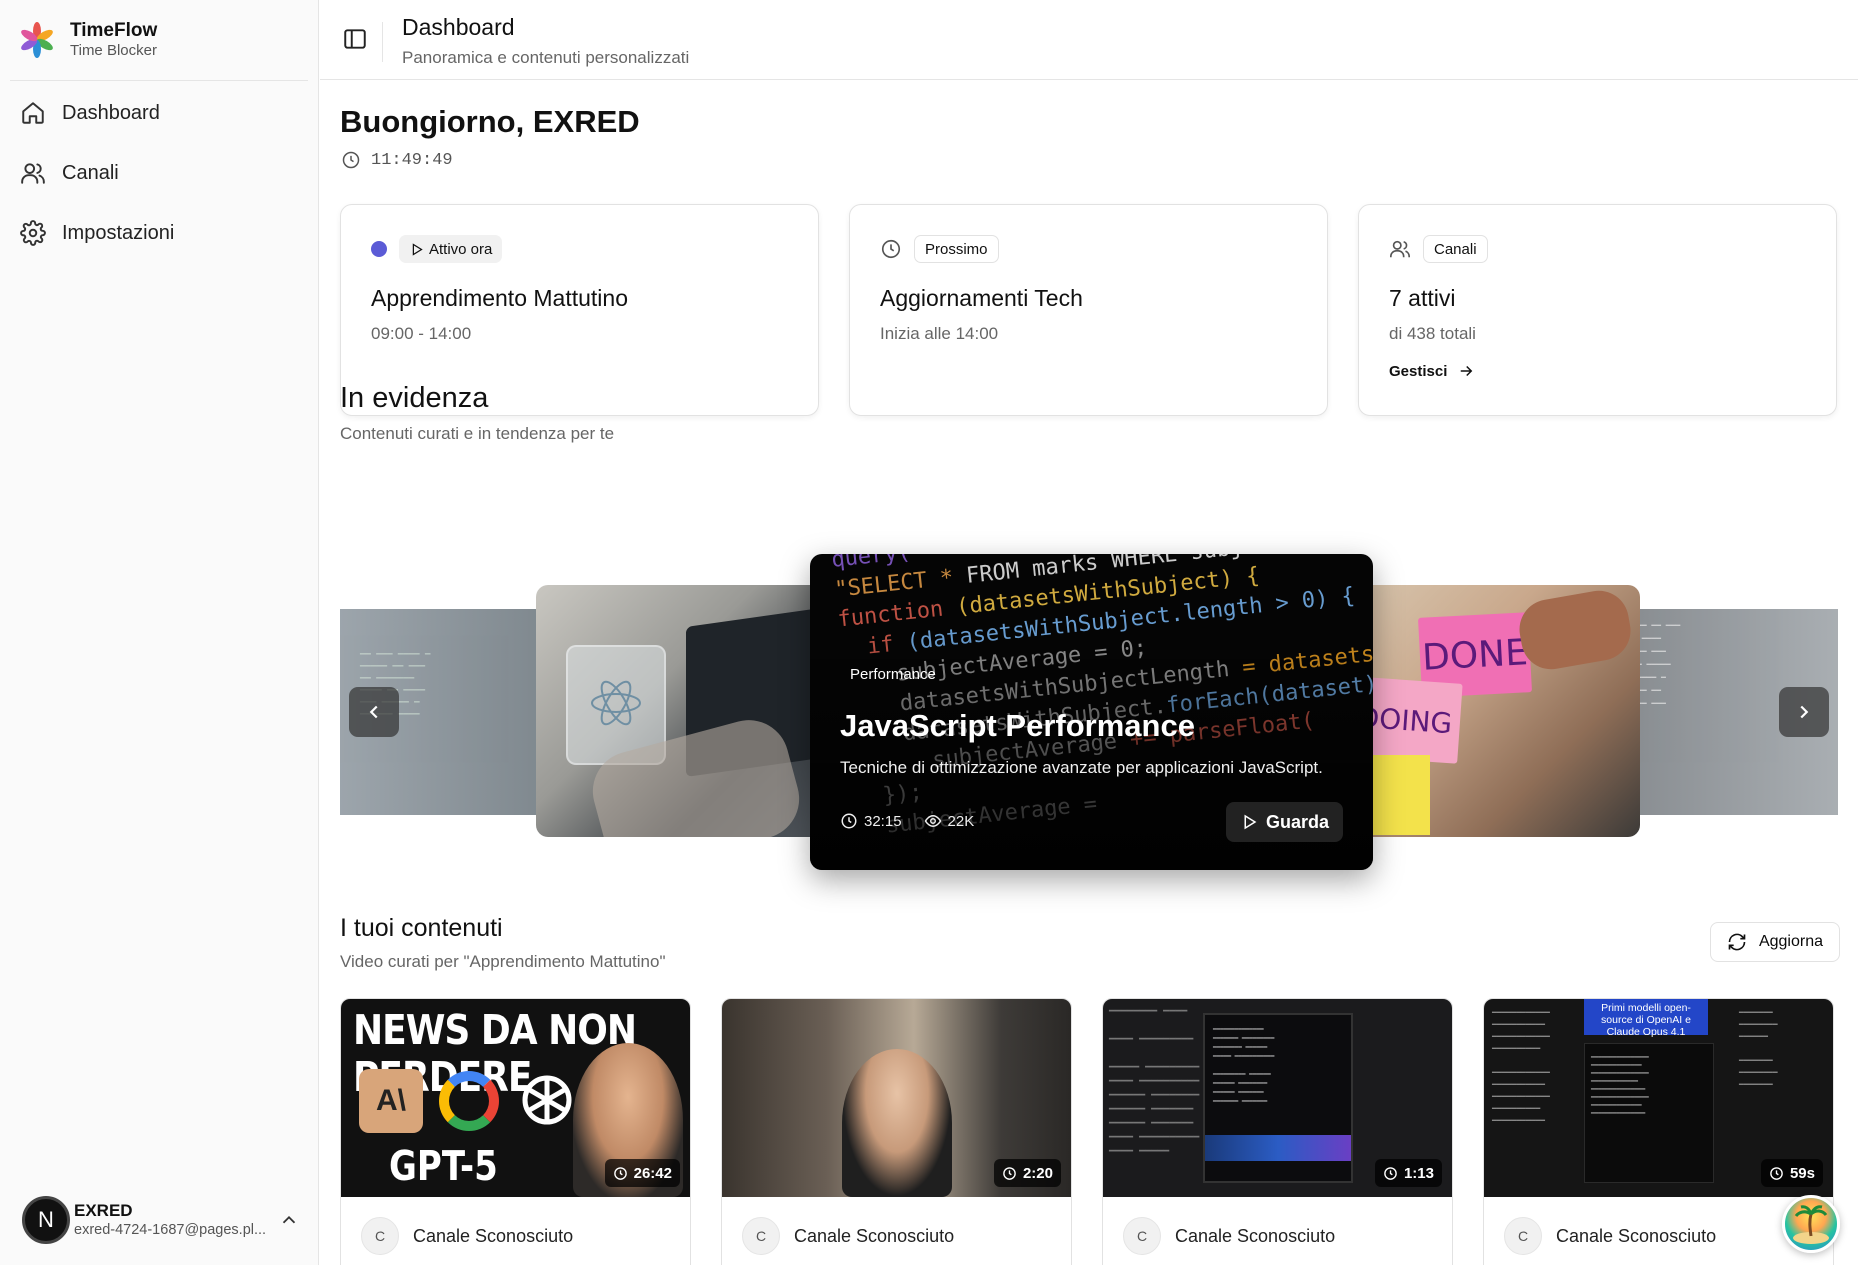 This screenshot has width=1858, height=1265. Describe the element at coordinates (1495, 711) in the screenshot. I see `carousel-slide-right: DONE DOING` at that location.